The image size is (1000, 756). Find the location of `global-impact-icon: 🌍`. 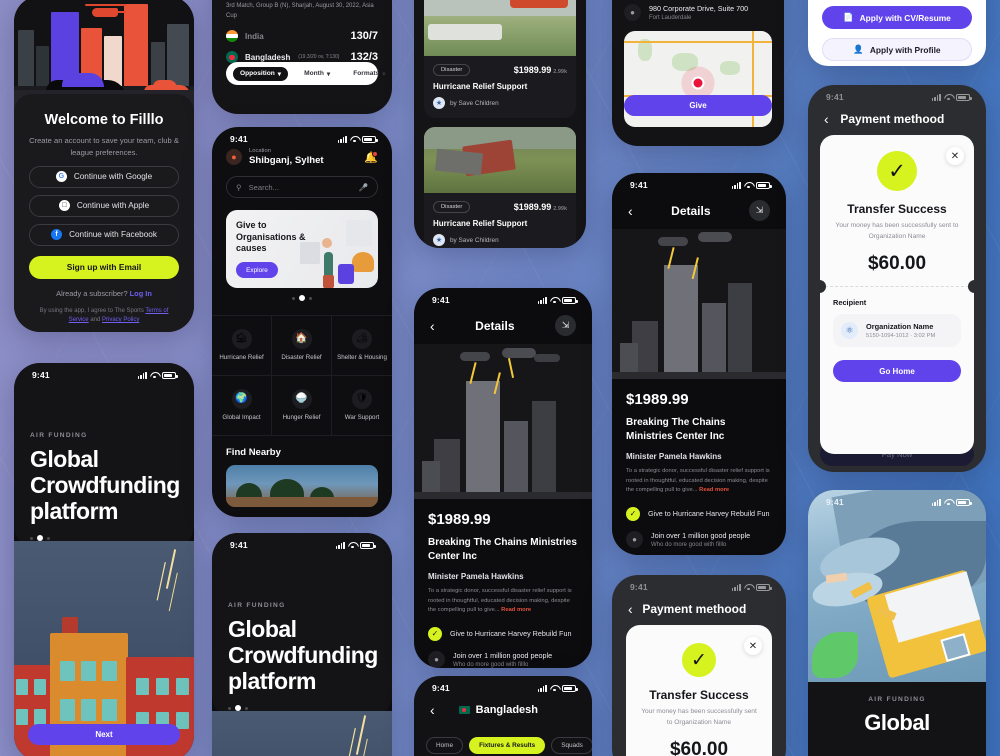

global-impact-icon: 🌍 is located at coordinates (241, 398).